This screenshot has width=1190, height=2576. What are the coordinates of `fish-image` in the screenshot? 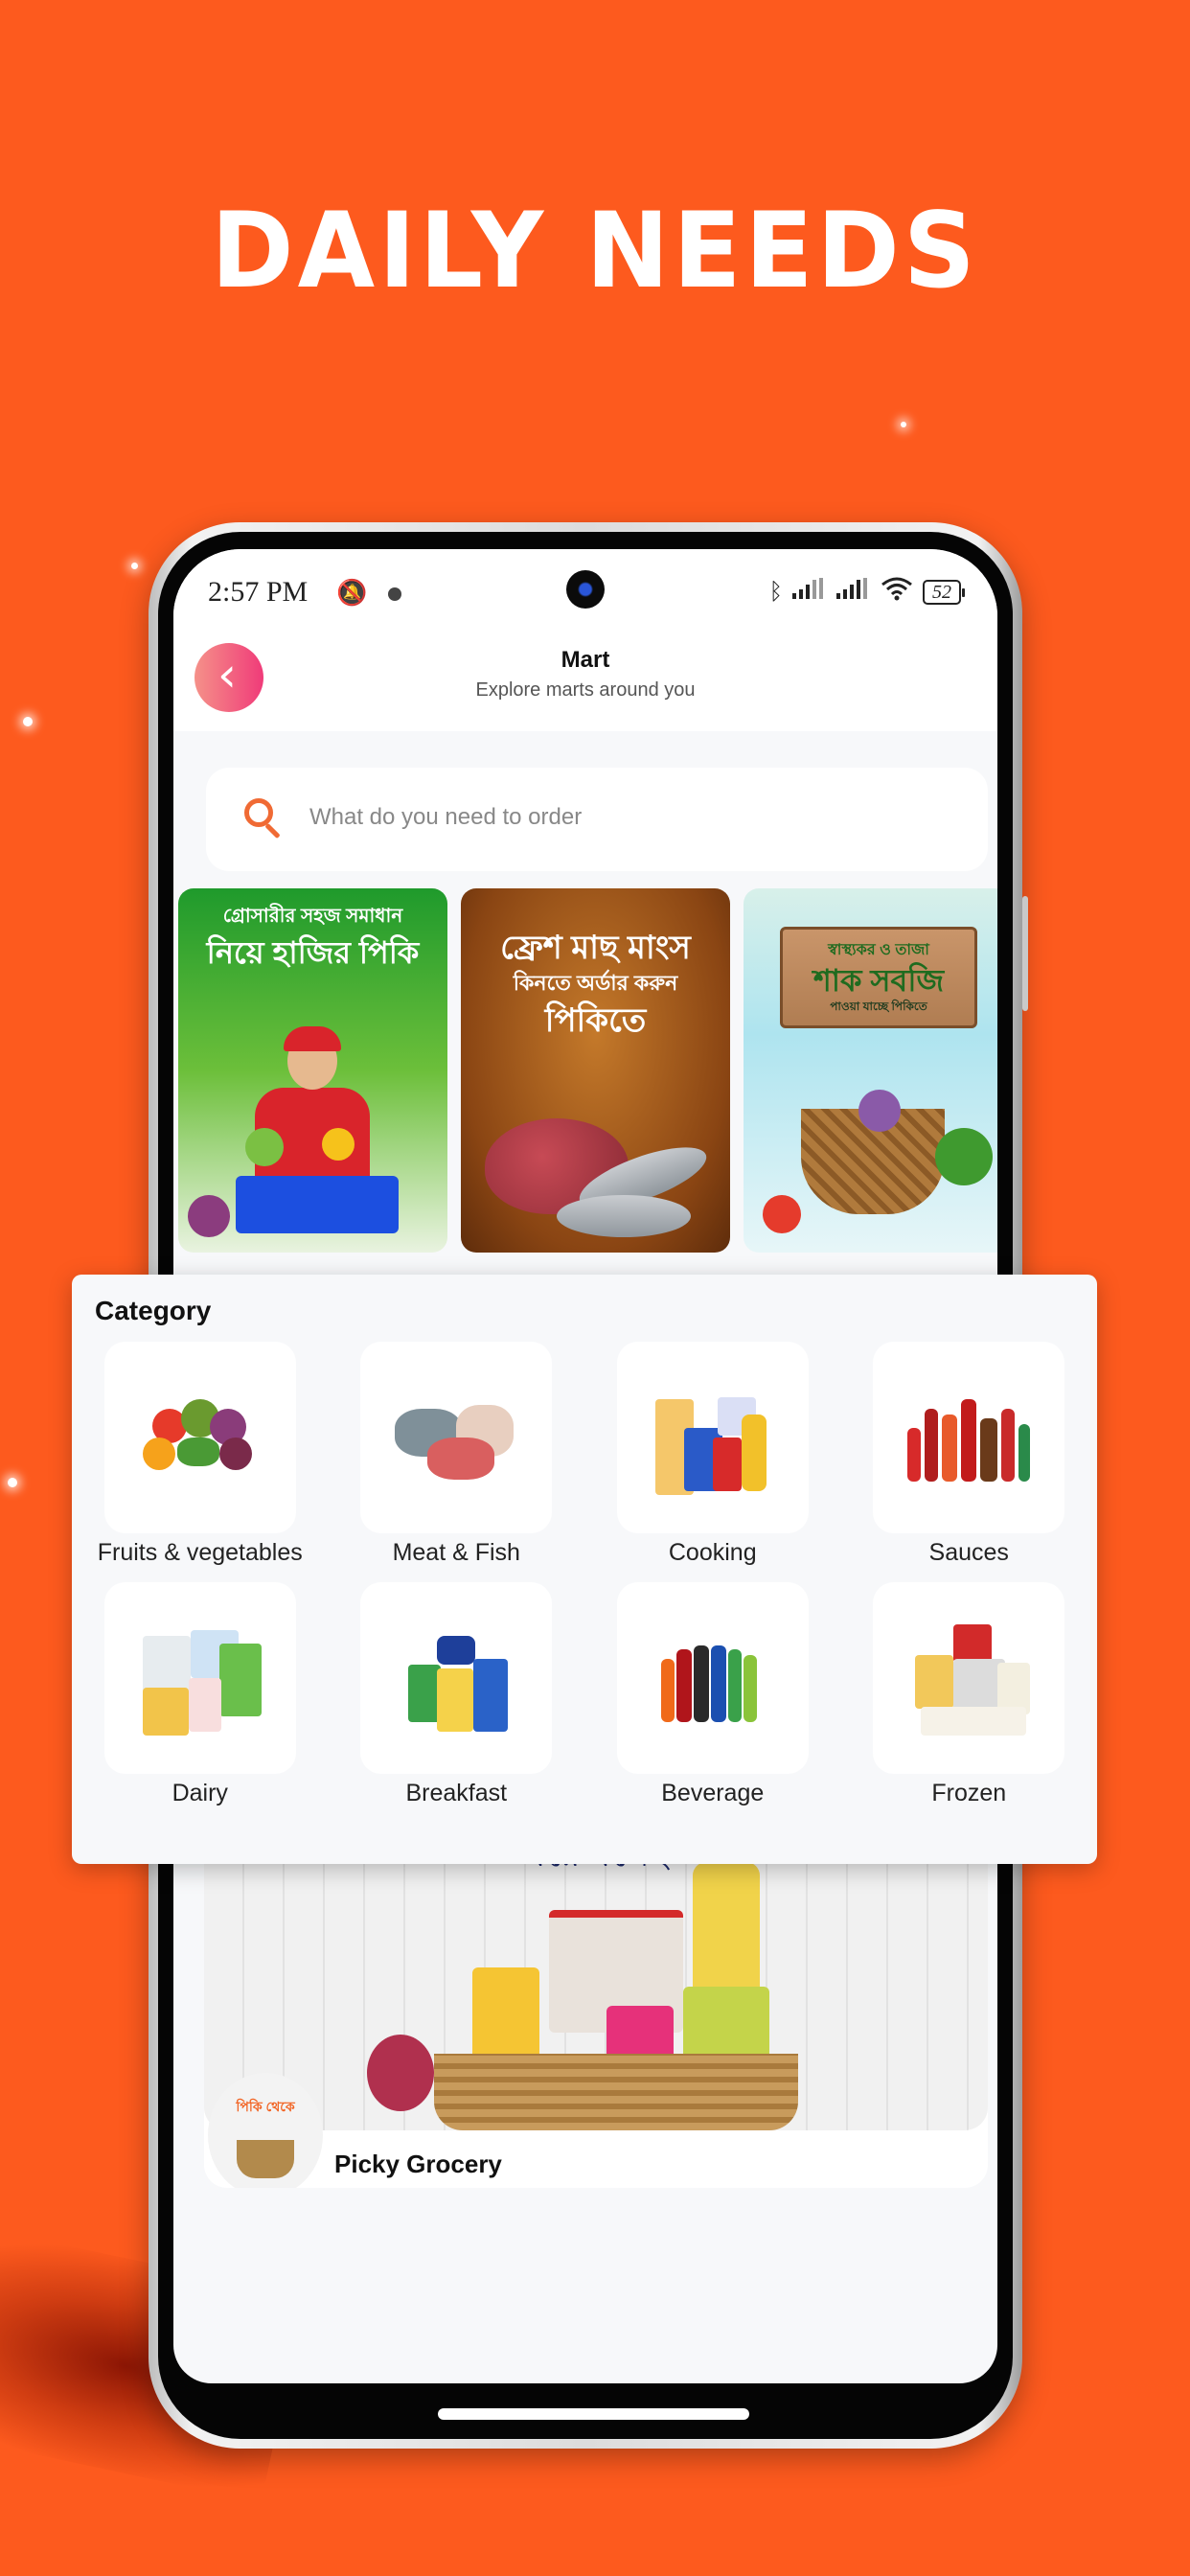 It's located at (624, 1216).